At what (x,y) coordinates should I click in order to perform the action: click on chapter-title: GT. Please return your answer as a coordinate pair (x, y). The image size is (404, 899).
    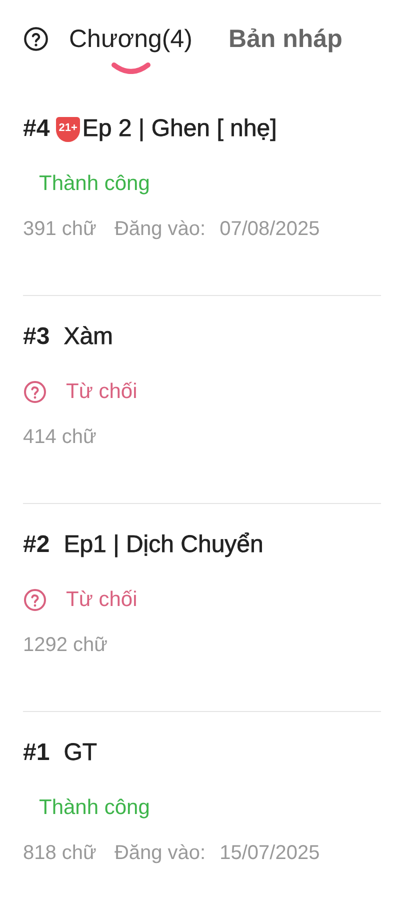
    Looking at the image, I should click on (81, 753).